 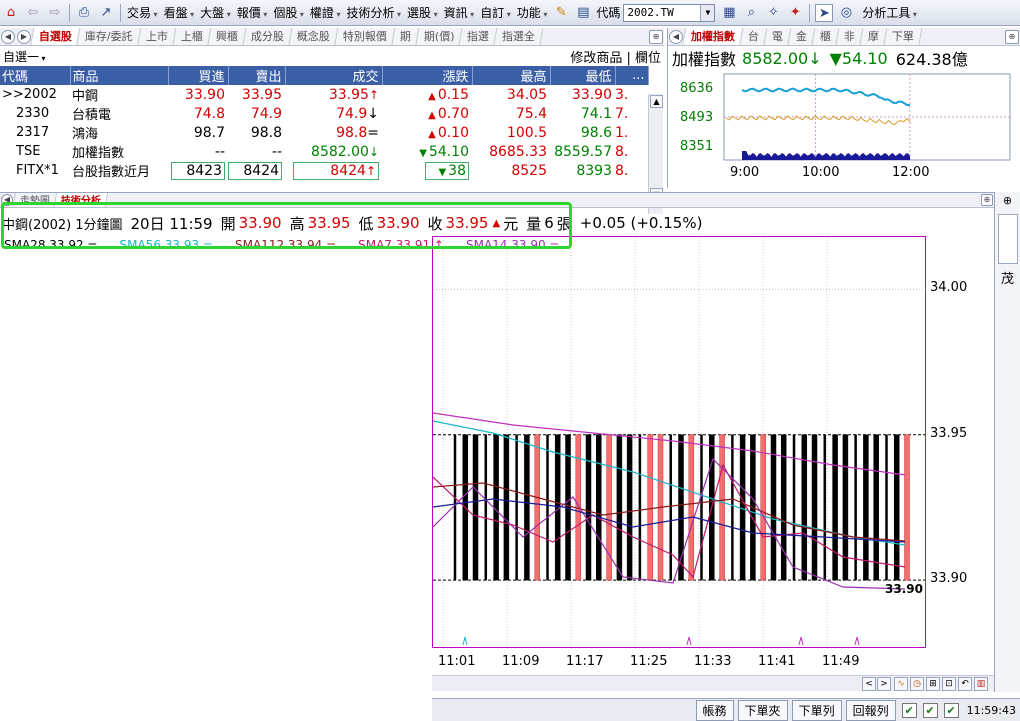 I want to click on status-check-2: ✔, so click(x=930, y=710).